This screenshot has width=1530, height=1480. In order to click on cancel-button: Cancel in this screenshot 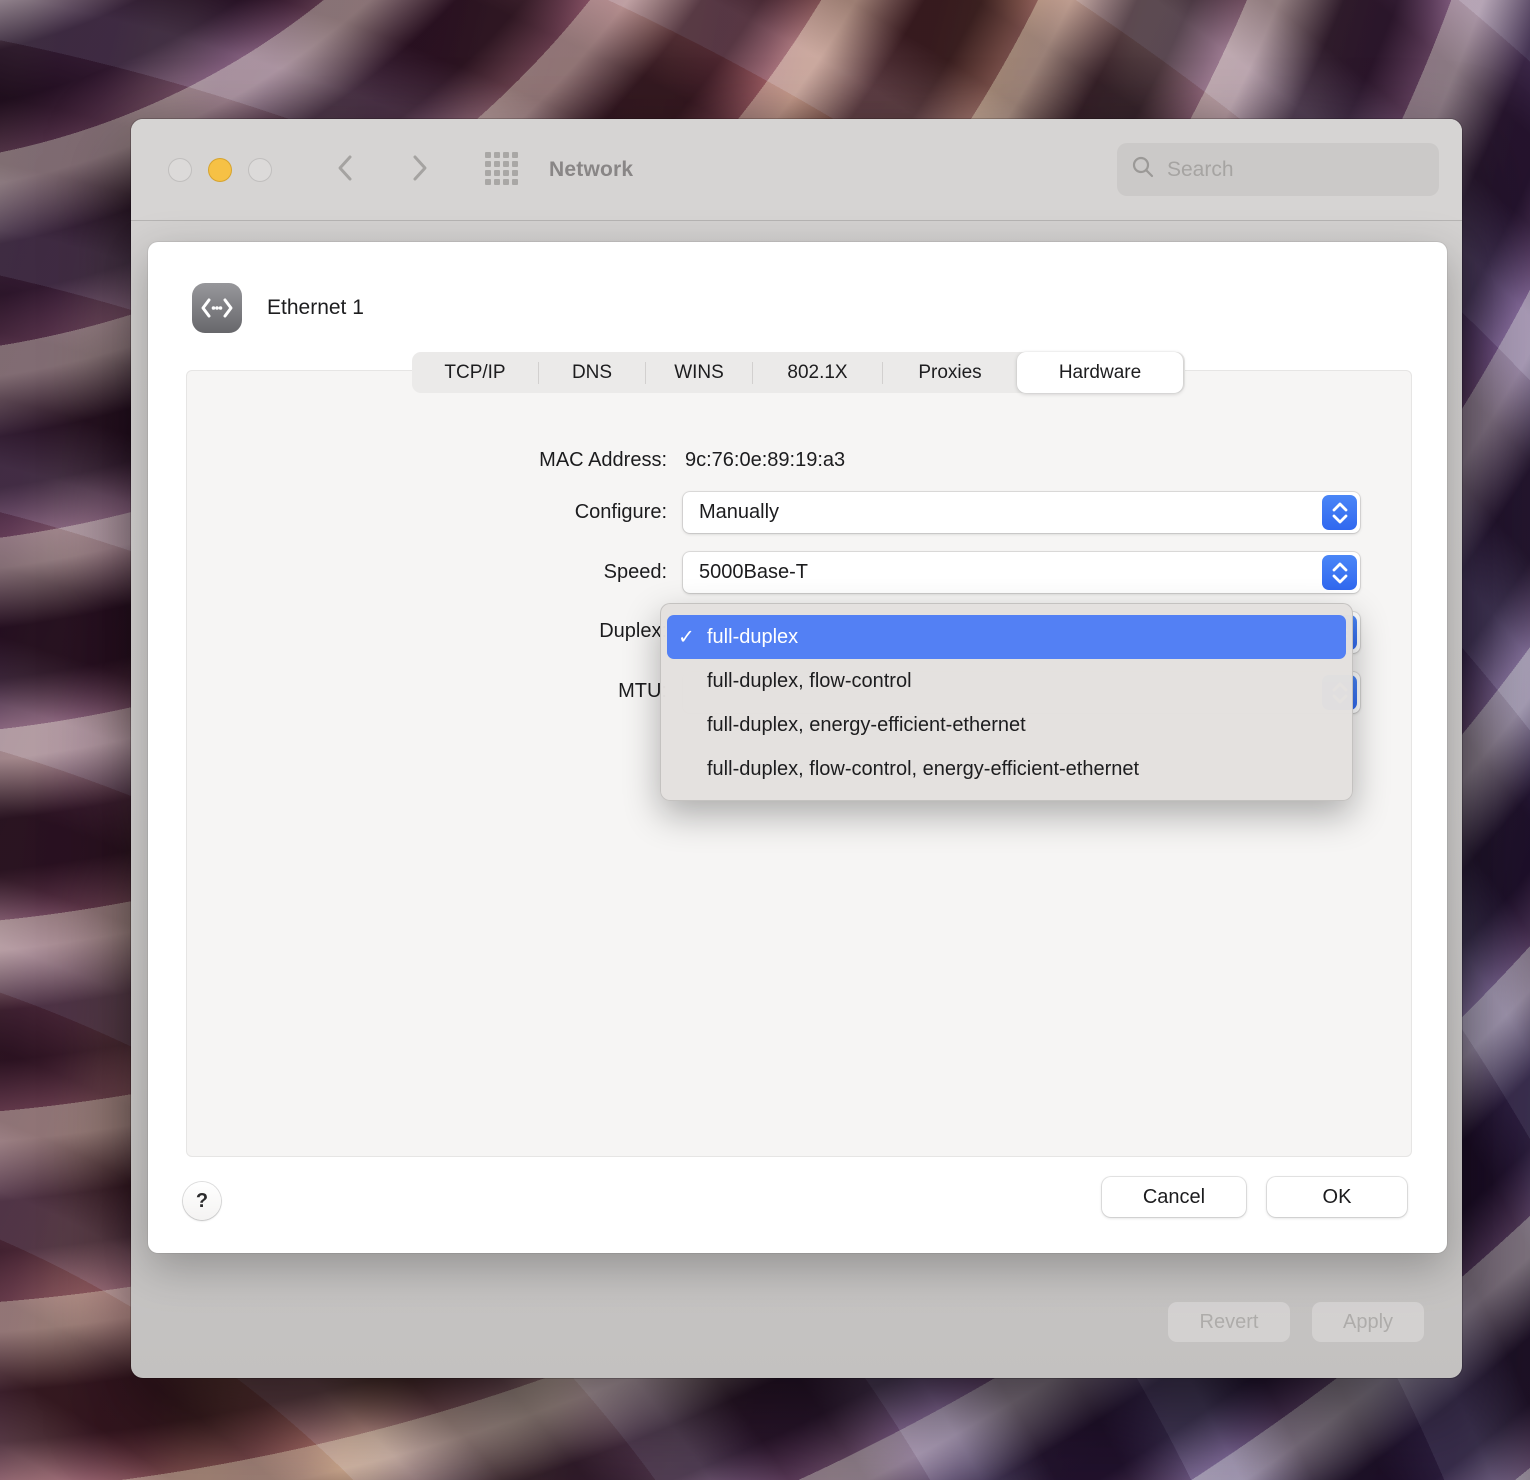, I will do `click(1174, 1197)`.